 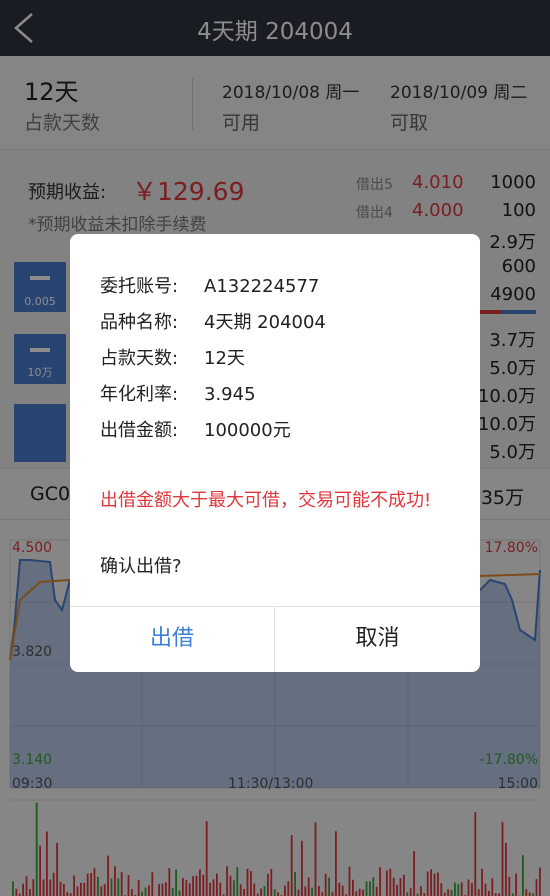 I want to click on dialog-row-product: 品种名称: 4天期 204004, so click(x=213, y=321).